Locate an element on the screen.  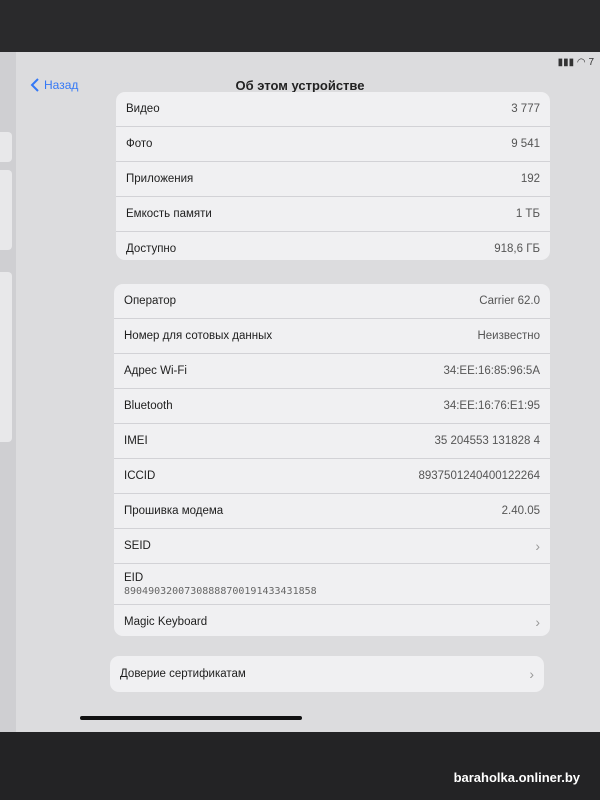
row-label: ICCID is located at coordinates (140, 476).